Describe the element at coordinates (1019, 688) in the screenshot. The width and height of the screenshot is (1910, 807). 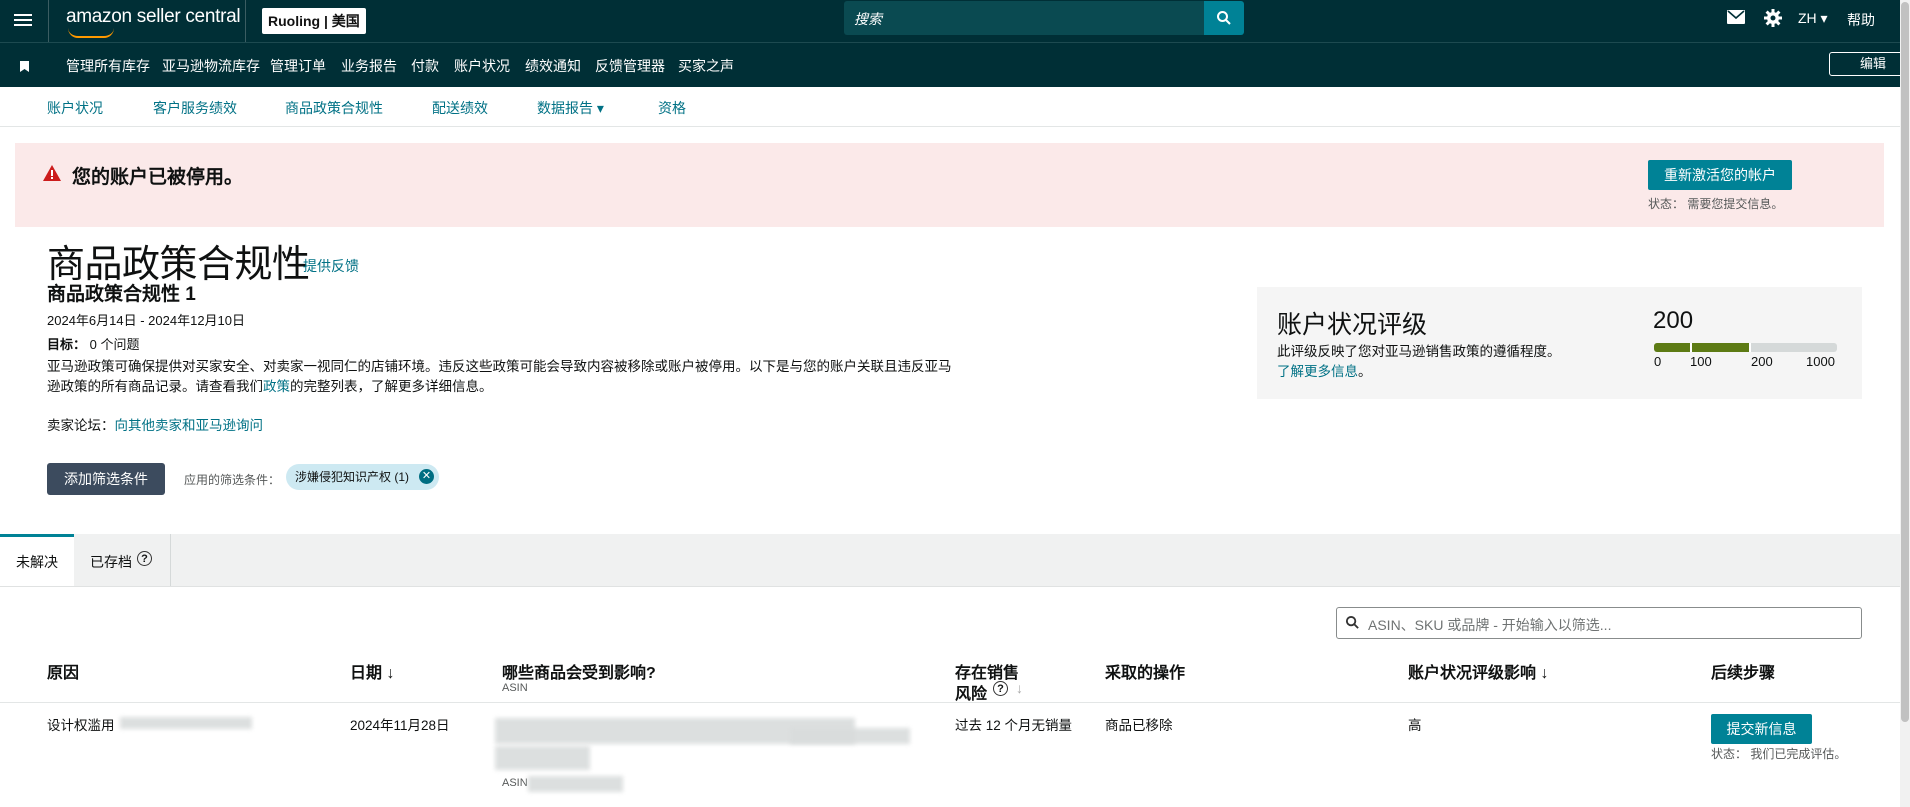
I see `sort-arrow-icon: ↓` at that location.